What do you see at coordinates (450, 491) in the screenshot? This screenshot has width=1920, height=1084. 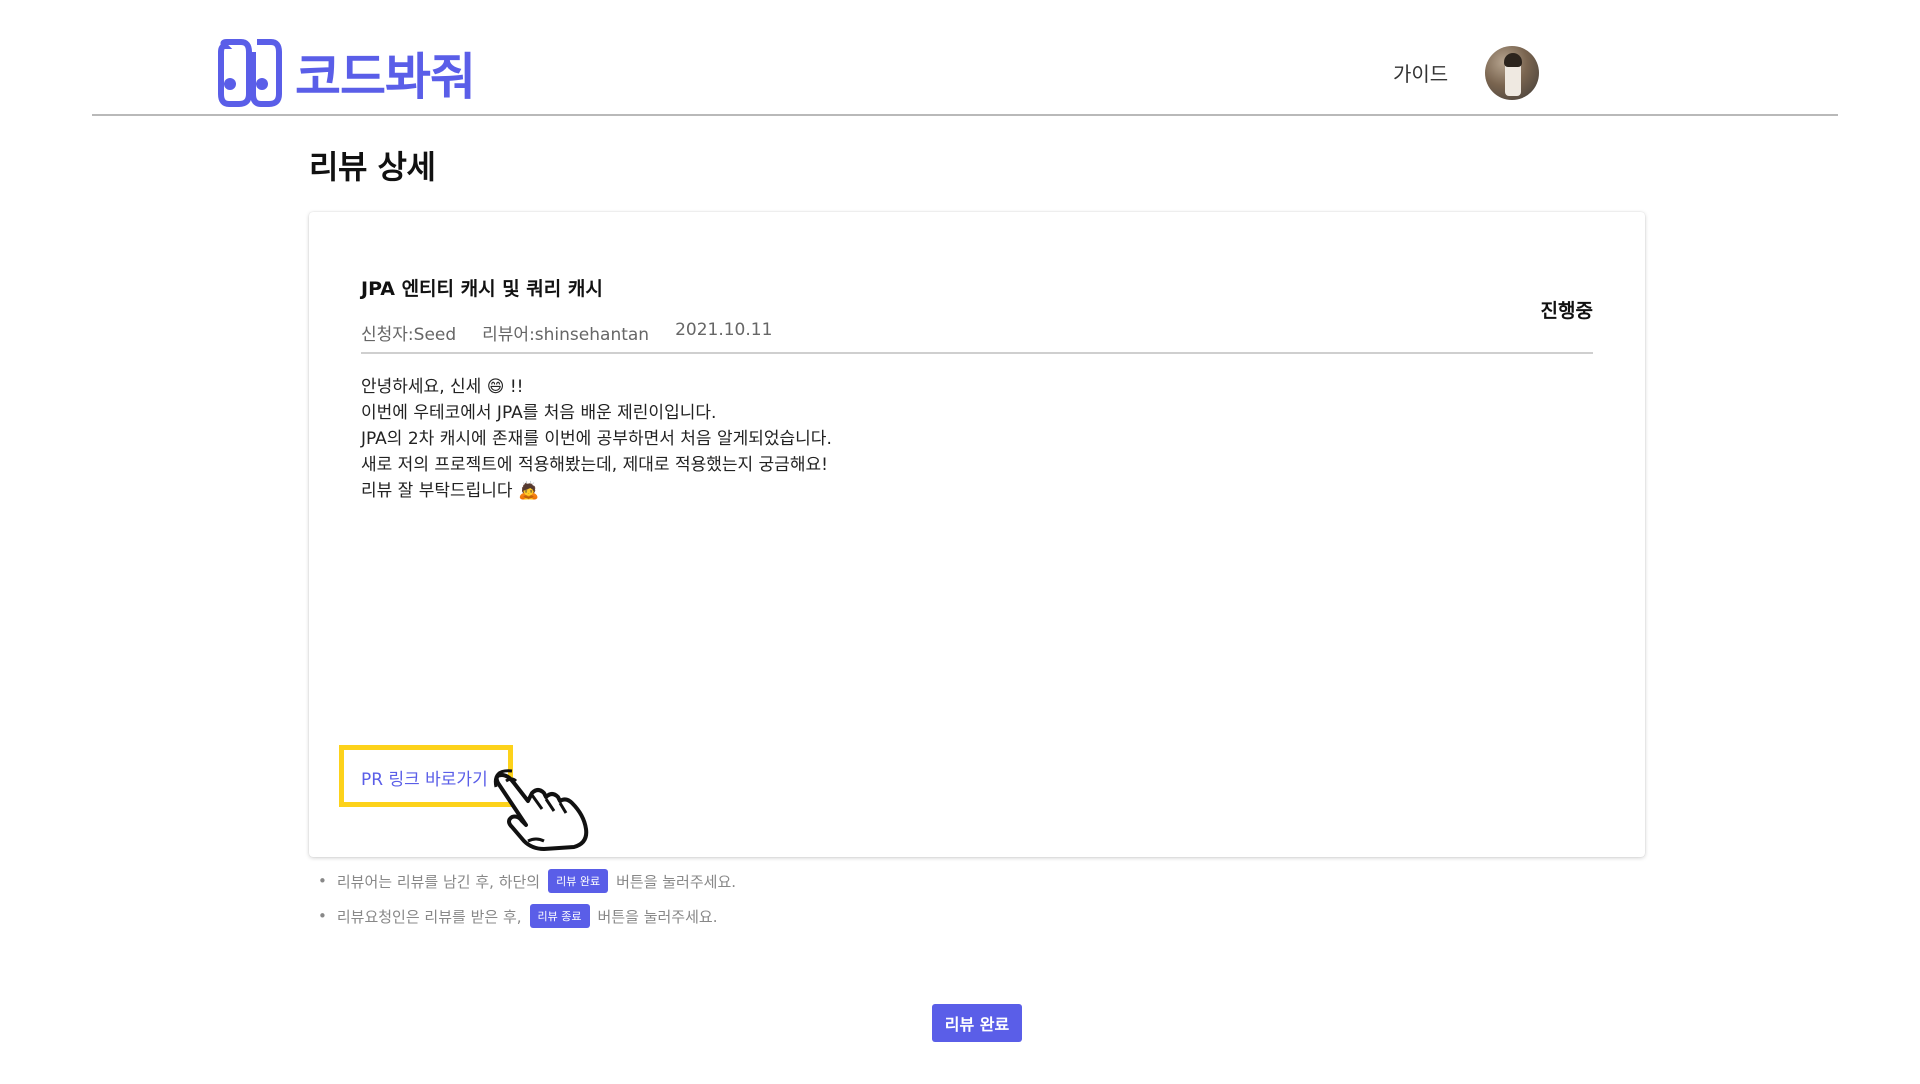 I see `content-line: 리뷰 잘 부탁드립니다 🙇` at bounding box center [450, 491].